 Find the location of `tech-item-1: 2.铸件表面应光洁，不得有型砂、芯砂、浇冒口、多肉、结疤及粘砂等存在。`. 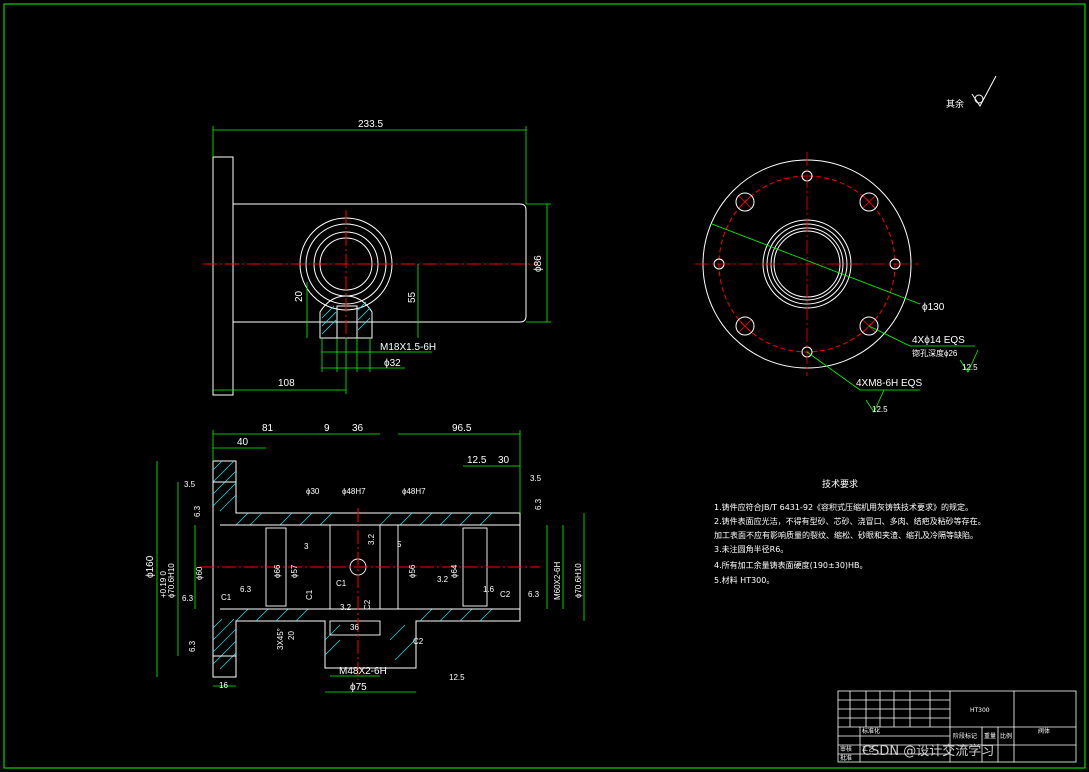

tech-item-1: 2.铸件表面应光洁，不得有型砂、芯砂、浇冒口、多肉、结疤及粘砂等存在。 is located at coordinates (850, 521).